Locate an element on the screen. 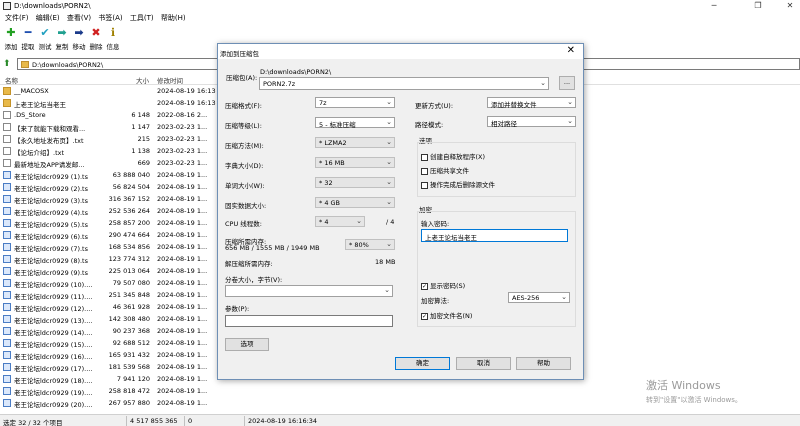 The width and height of the screenshot is (800, 426). params-input is located at coordinates (309, 321).